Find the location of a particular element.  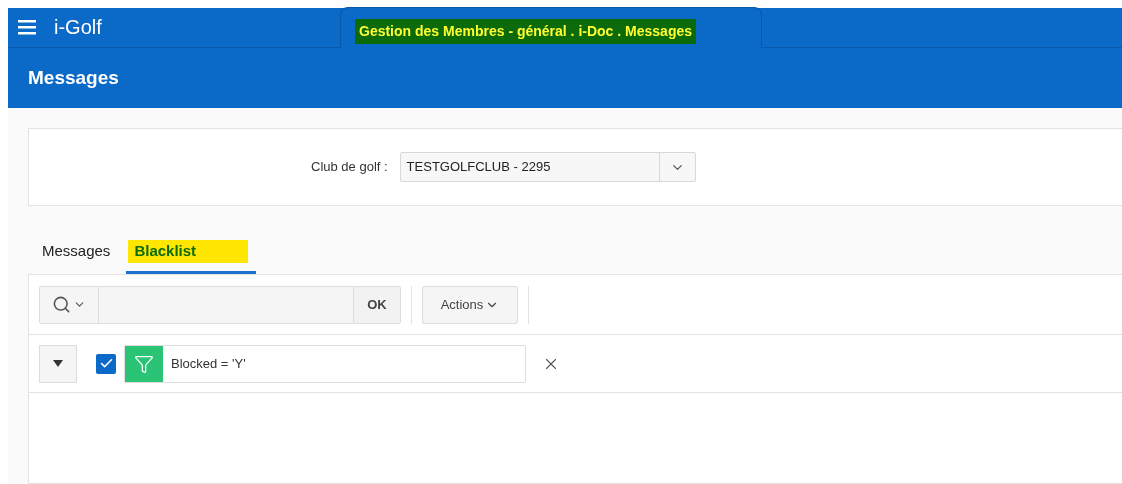

search-field is located at coordinates (226, 304).